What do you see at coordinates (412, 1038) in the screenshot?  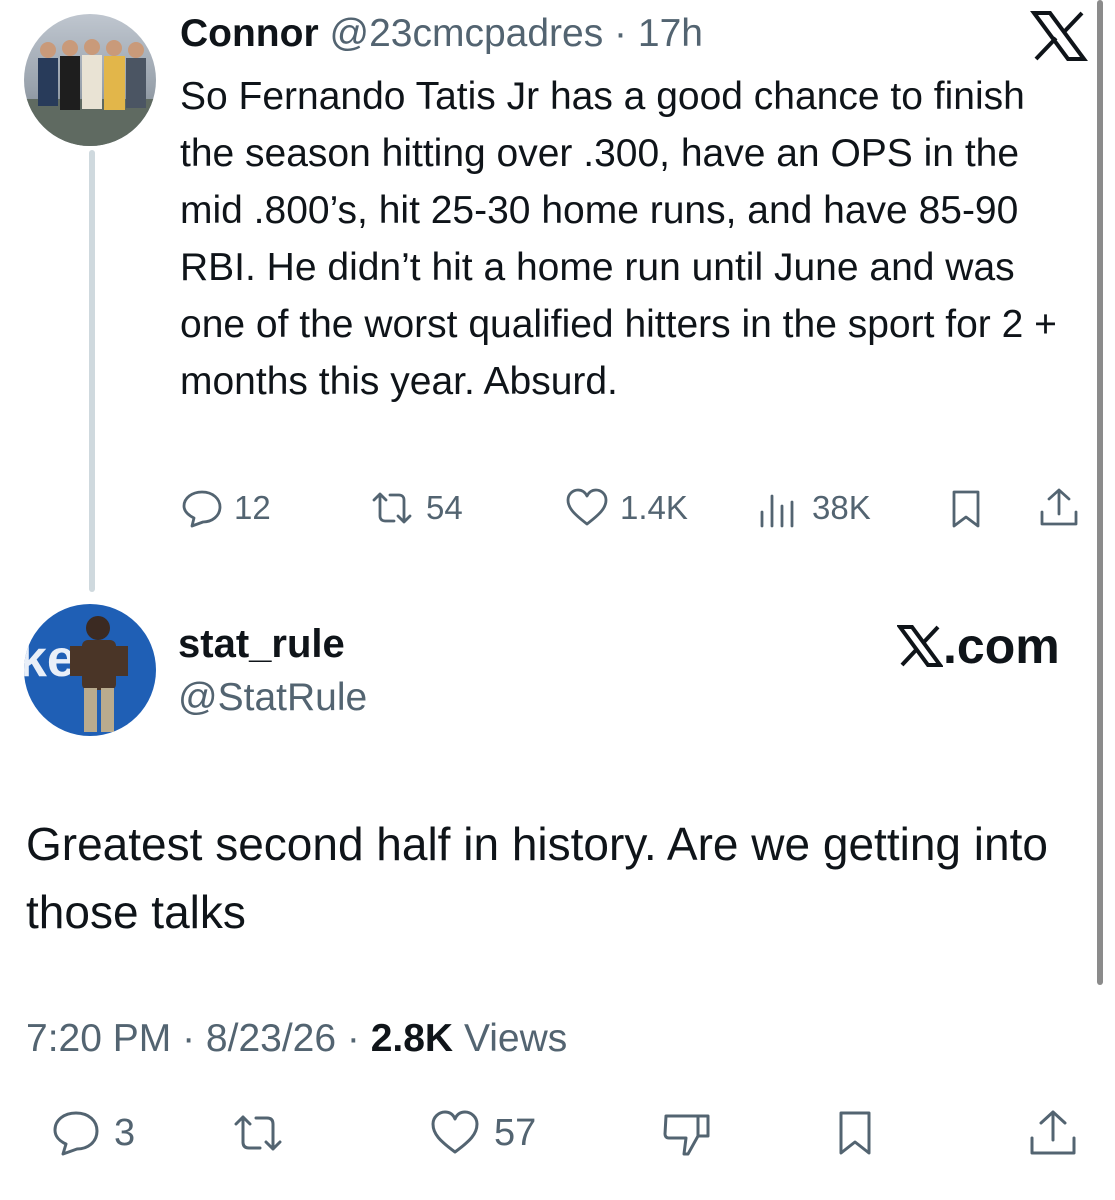 I see `tweet-views-count: 2.8K` at bounding box center [412, 1038].